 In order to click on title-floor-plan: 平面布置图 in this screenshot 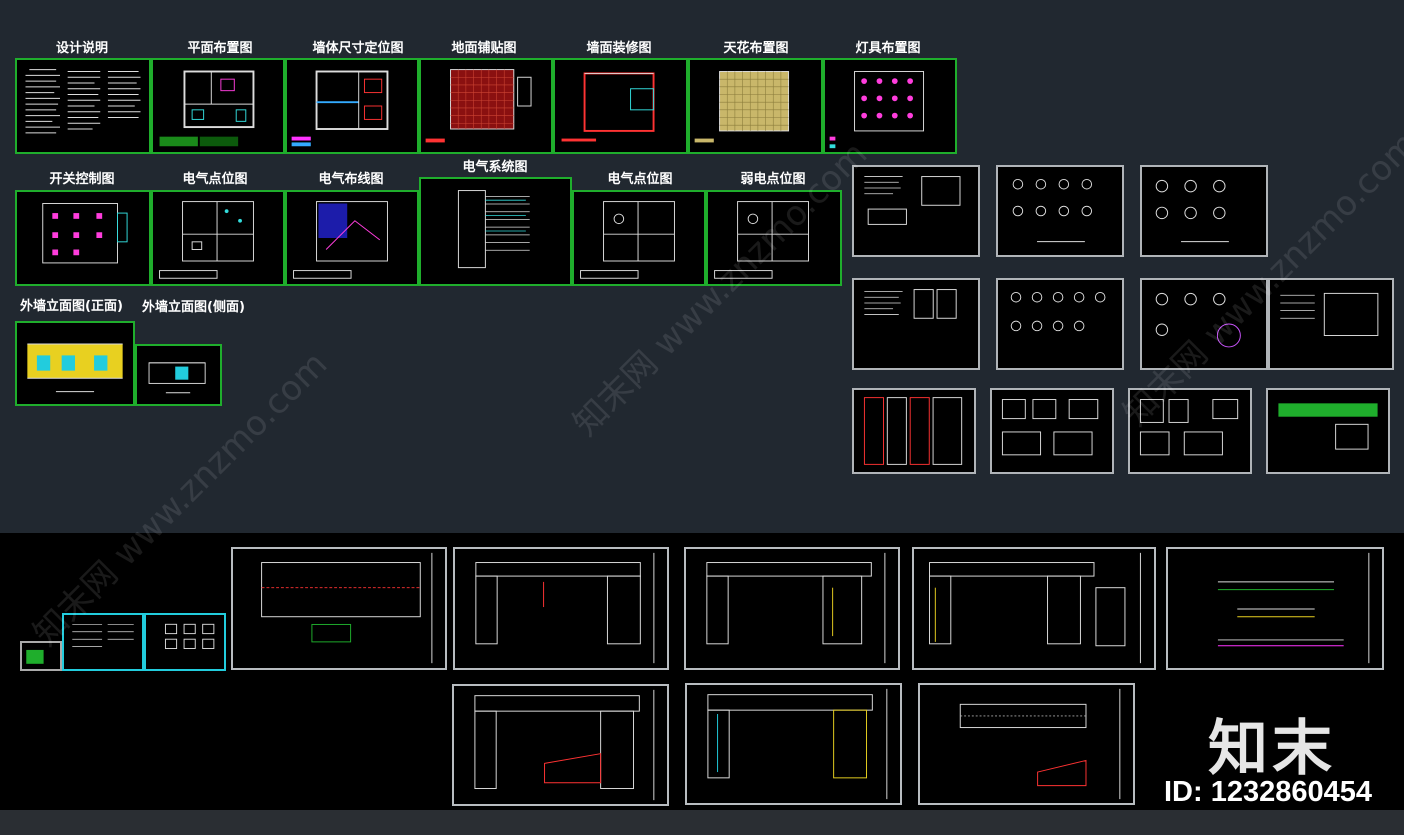, I will do `click(220, 48)`.